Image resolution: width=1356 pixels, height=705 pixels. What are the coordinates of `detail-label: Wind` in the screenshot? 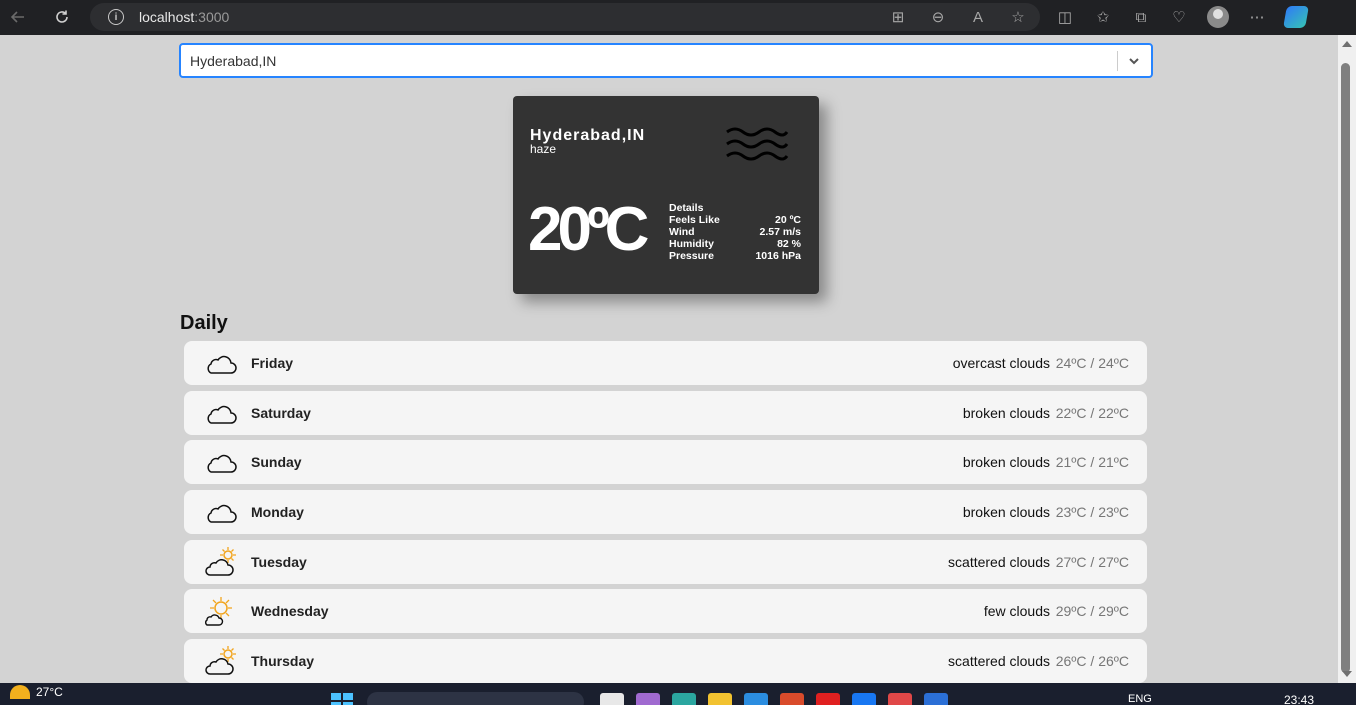 It's located at (682, 232).